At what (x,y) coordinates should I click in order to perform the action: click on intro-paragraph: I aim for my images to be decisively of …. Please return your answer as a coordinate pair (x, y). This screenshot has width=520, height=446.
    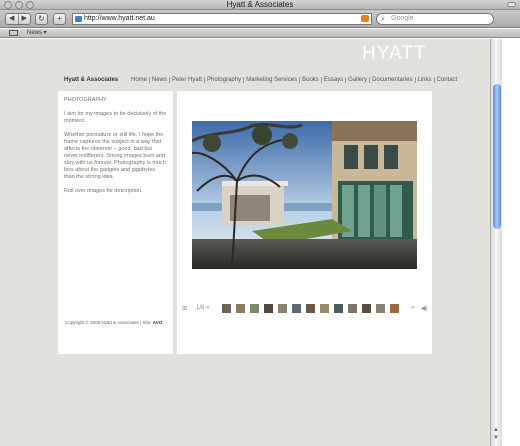
    Looking at the image, I should click on (115, 117).